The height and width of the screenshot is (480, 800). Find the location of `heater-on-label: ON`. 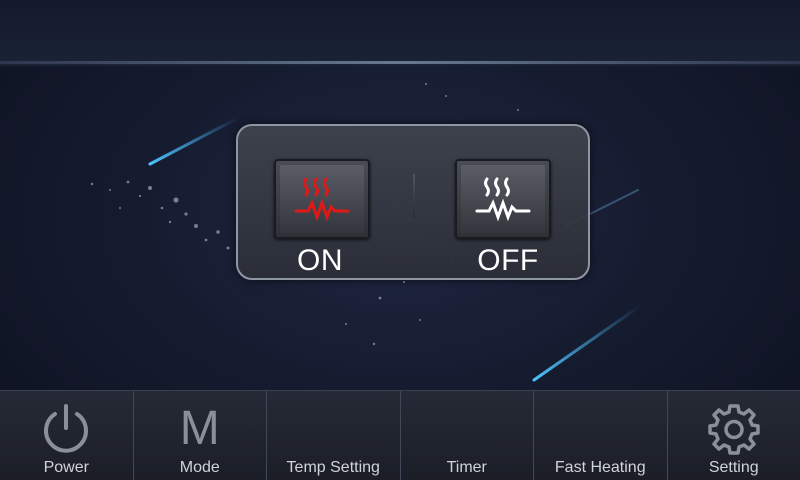

heater-on-label: ON is located at coordinates (320, 260).